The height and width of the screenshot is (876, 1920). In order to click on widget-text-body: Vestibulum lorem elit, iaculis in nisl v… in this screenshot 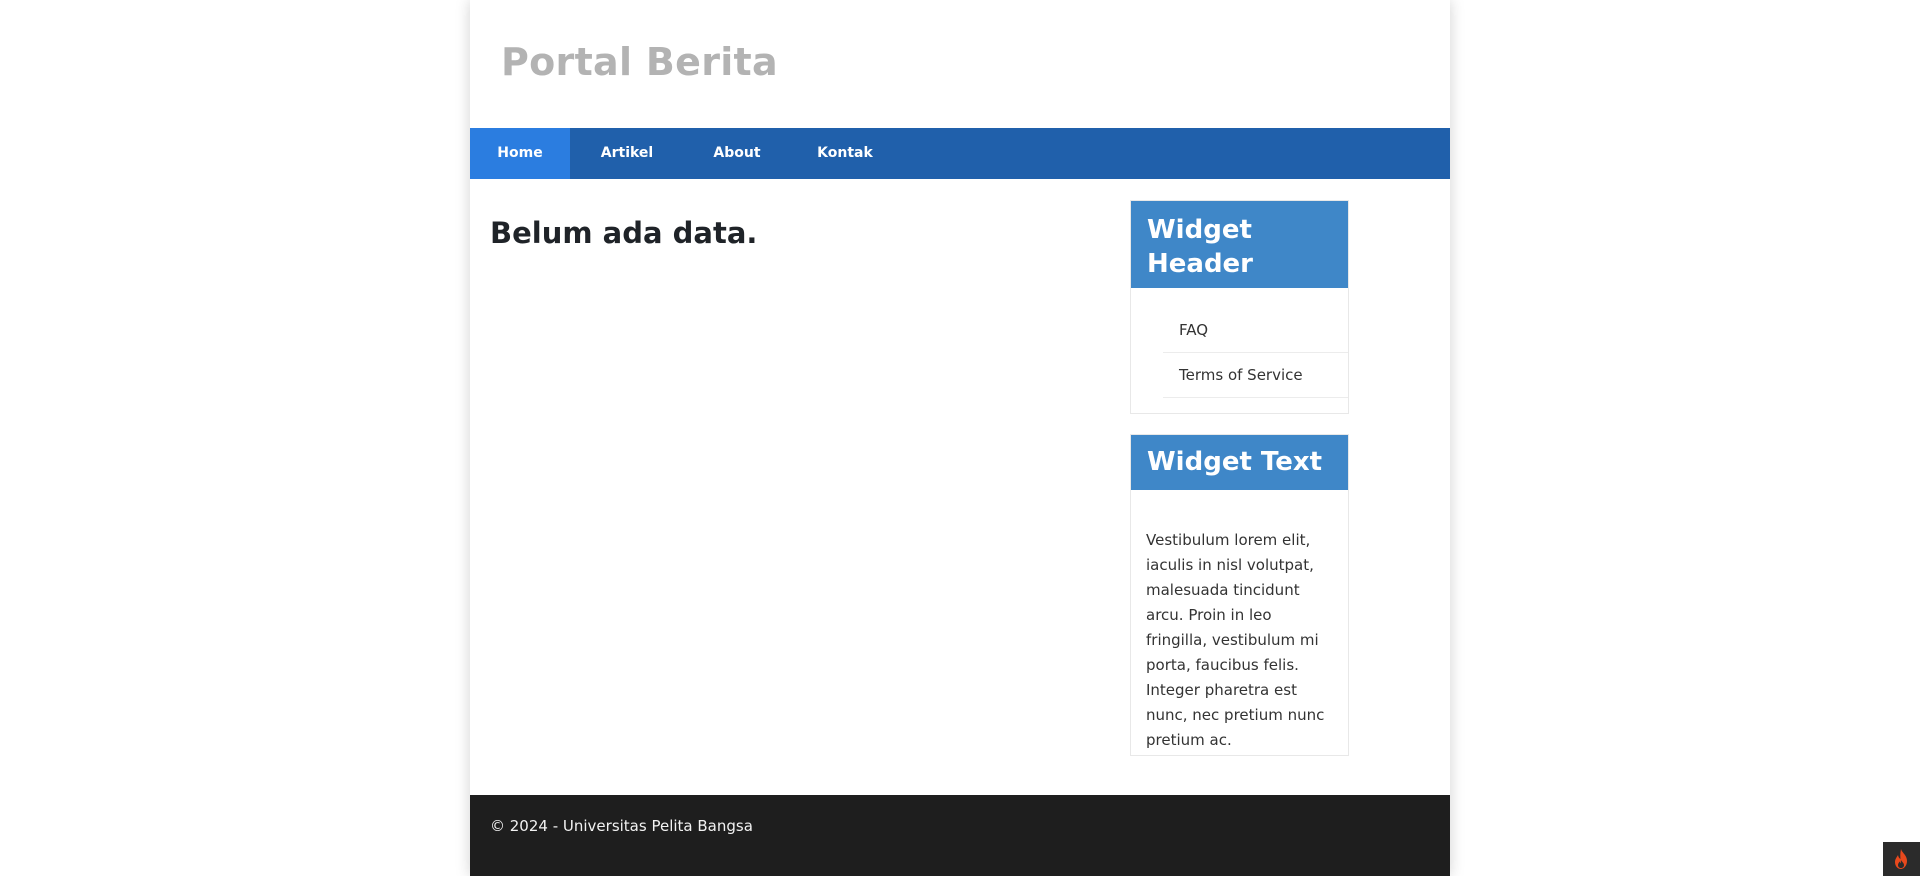, I will do `click(1235, 640)`.